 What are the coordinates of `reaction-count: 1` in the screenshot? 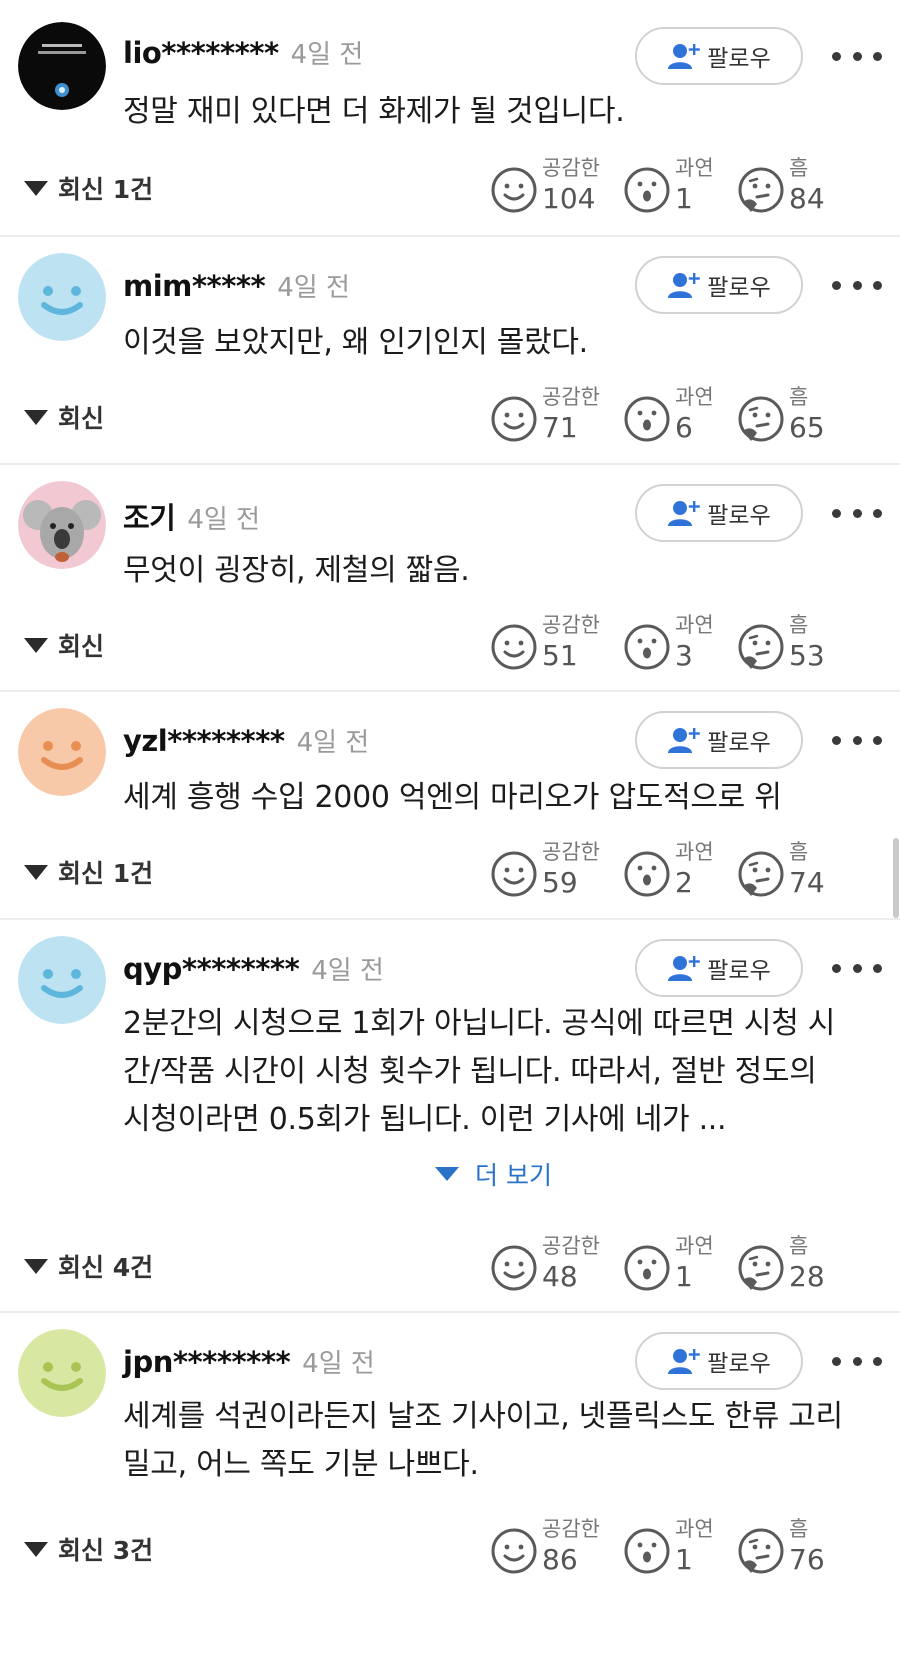 It's located at (684, 1276).